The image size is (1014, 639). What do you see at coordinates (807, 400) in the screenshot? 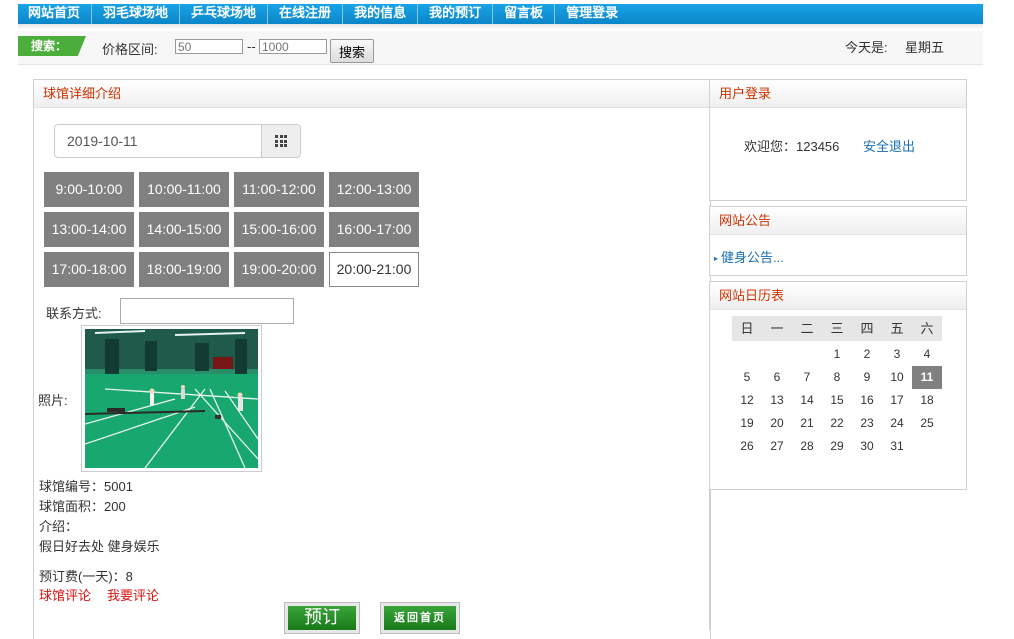
I see `calendar-day: 14` at bounding box center [807, 400].